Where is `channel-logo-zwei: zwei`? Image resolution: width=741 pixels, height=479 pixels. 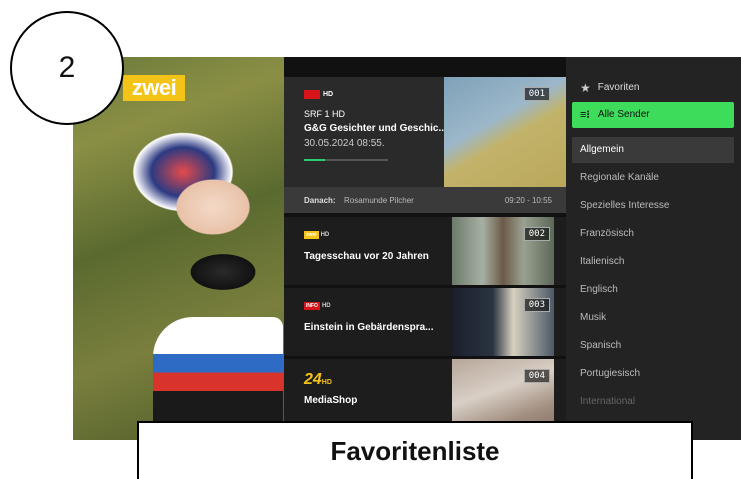
channel-logo-zwei: zwei is located at coordinates (154, 88).